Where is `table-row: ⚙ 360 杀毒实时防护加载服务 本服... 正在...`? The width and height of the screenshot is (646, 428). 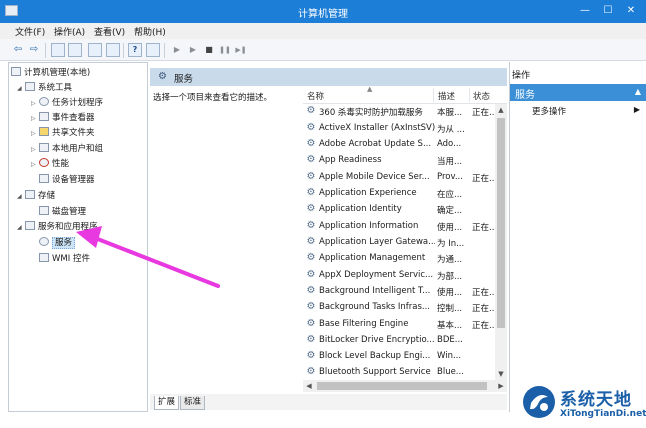
table-row: ⚙ 360 杀毒实时防护加载服务 本服... 正在... is located at coordinates (399, 112).